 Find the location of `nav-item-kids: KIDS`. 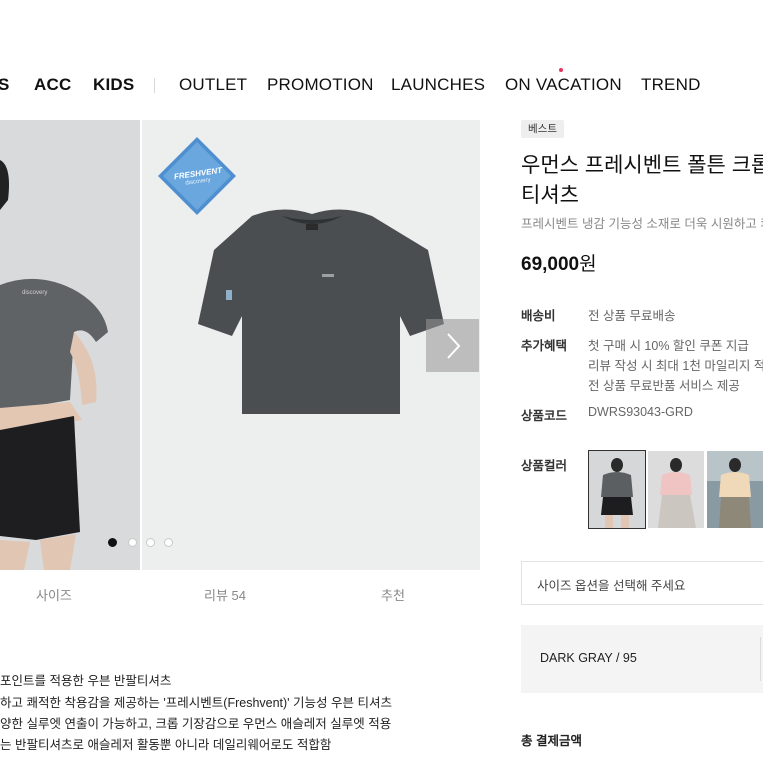

nav-item-kids: KIDS is located at coordinates (113, 85).